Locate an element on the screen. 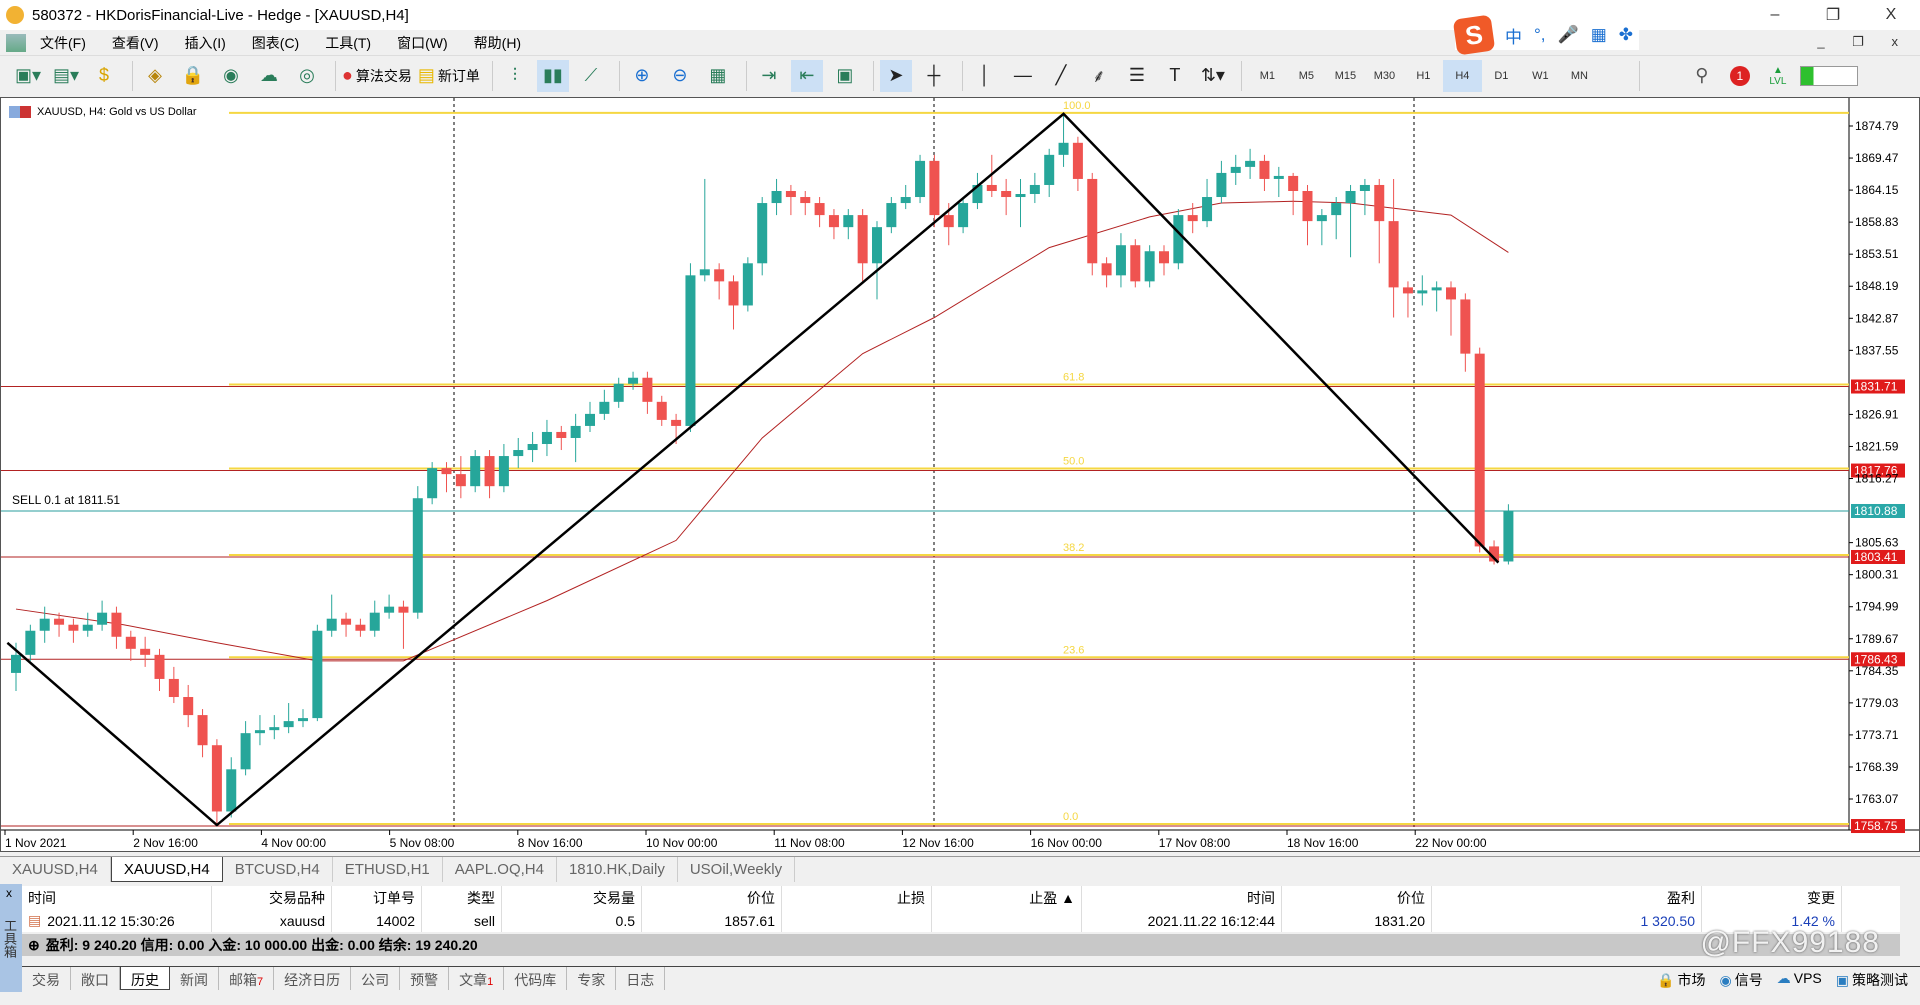 Image resolution: width=1920 pixels, height=1005 pixels. tile-windows-icon: ▦ is located at coordinates (718, 76).